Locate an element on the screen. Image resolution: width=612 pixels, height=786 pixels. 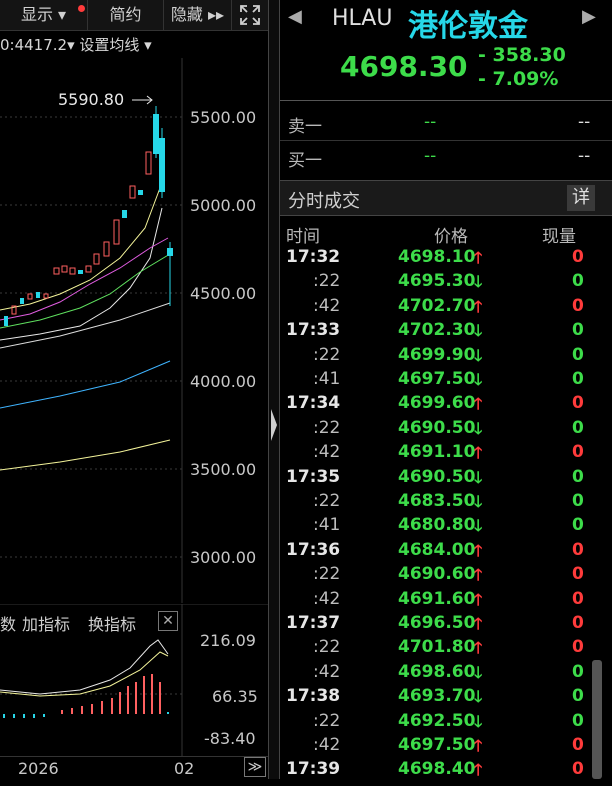
sell1-price: -- is located at coordinates (430, 122).